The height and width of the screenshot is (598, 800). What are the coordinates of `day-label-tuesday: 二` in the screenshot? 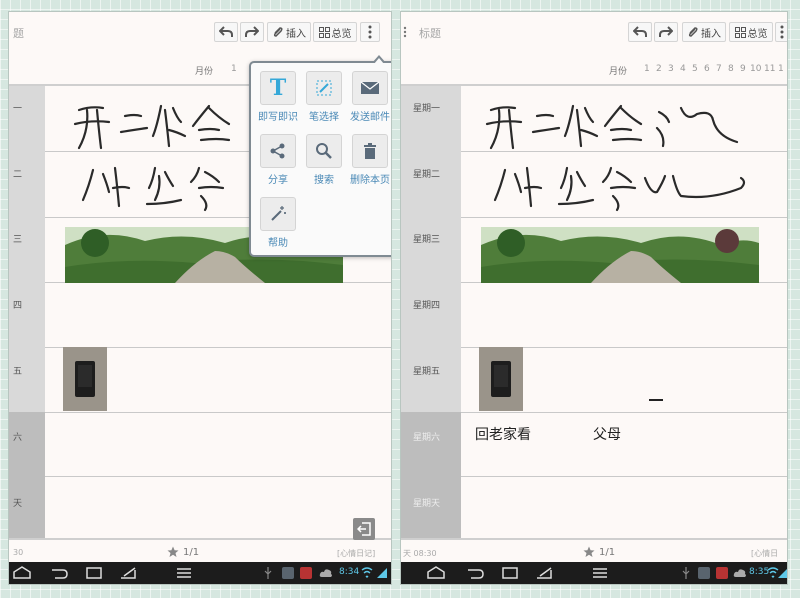 It's located at (18, 175).